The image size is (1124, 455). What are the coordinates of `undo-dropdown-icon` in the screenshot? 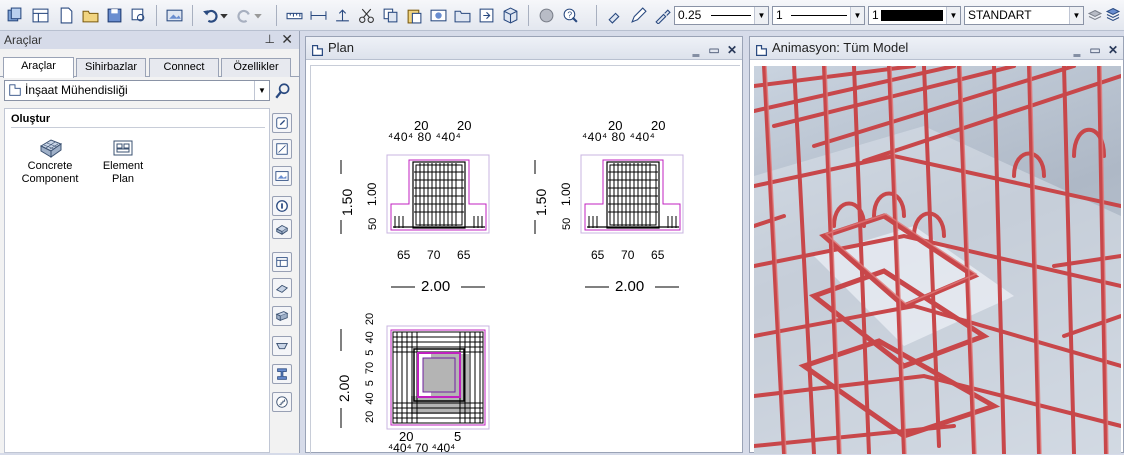 It's located at (224, 15).